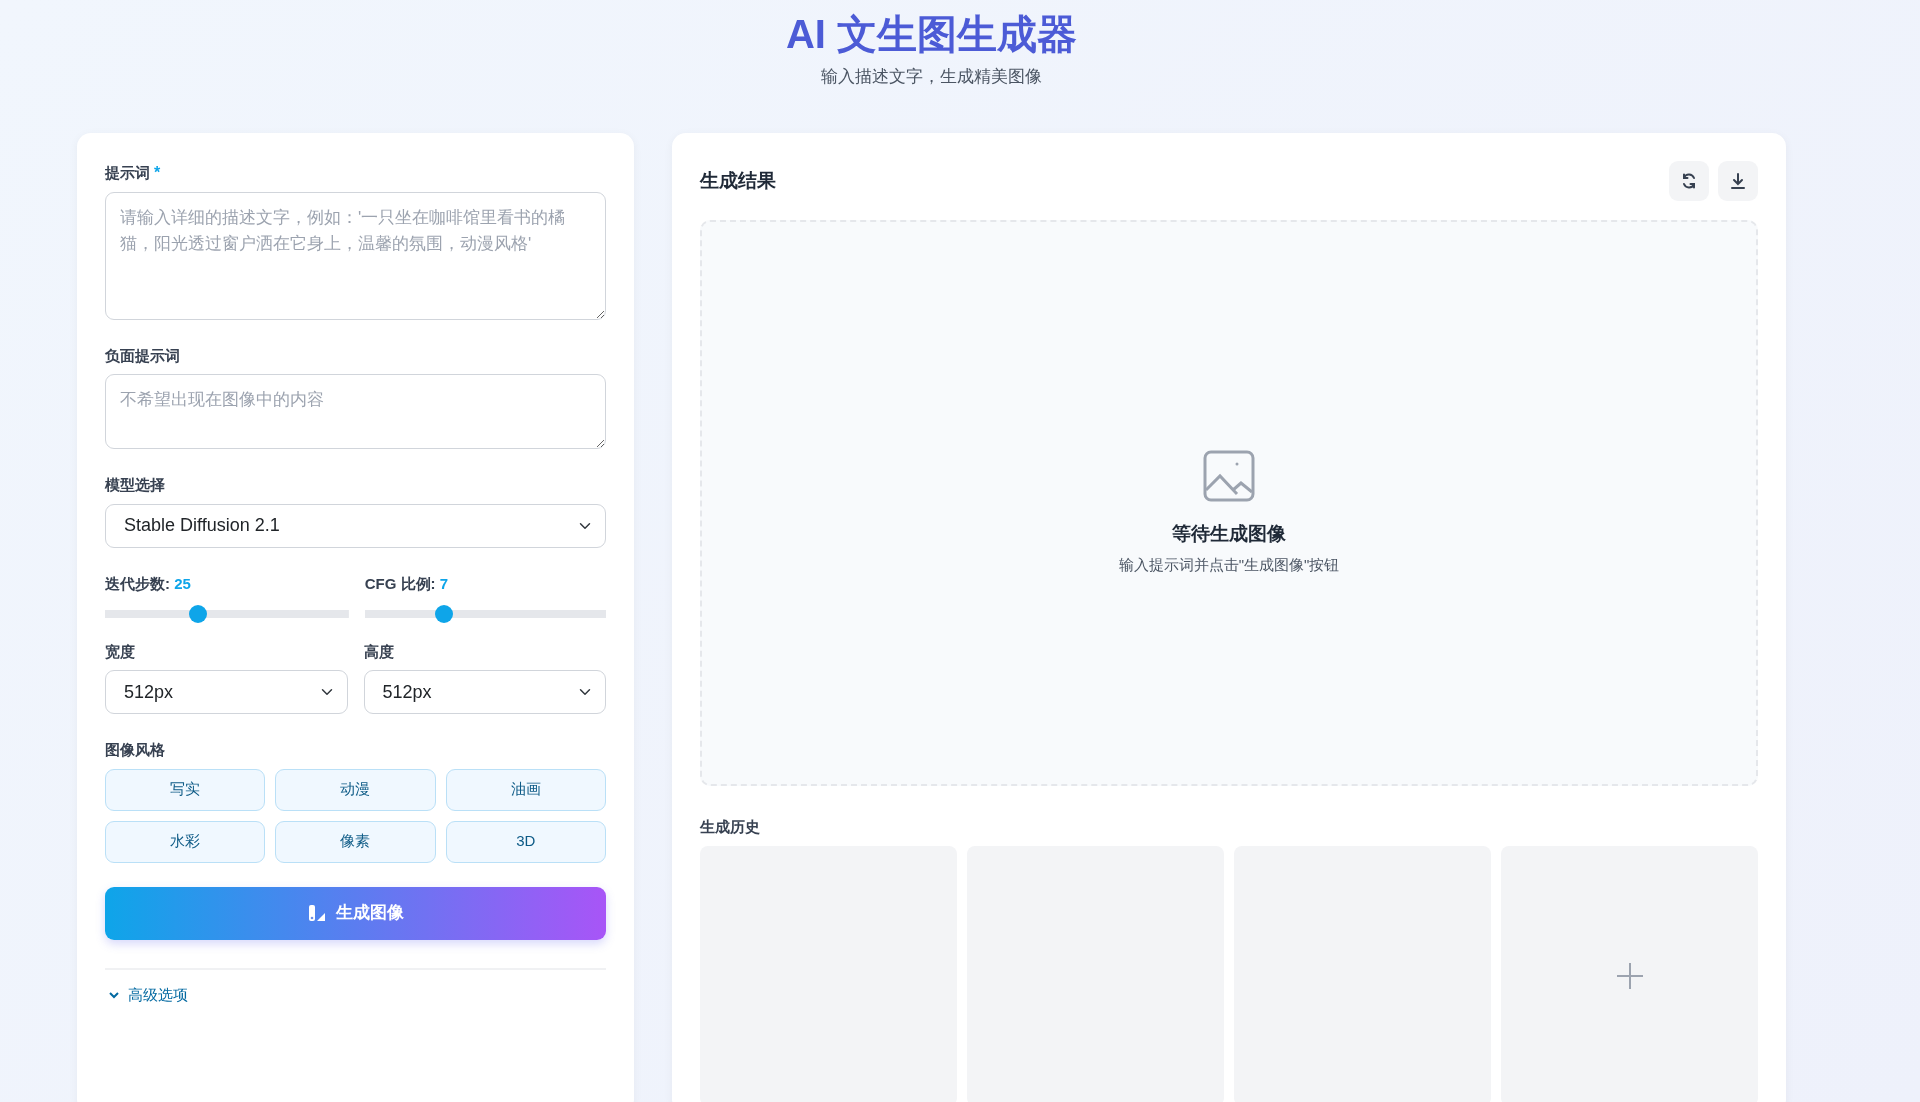  Describe the element at coordinates (146, 994) in the screenshot. I see `advanced-options-toggle: 高级选项` at that location.